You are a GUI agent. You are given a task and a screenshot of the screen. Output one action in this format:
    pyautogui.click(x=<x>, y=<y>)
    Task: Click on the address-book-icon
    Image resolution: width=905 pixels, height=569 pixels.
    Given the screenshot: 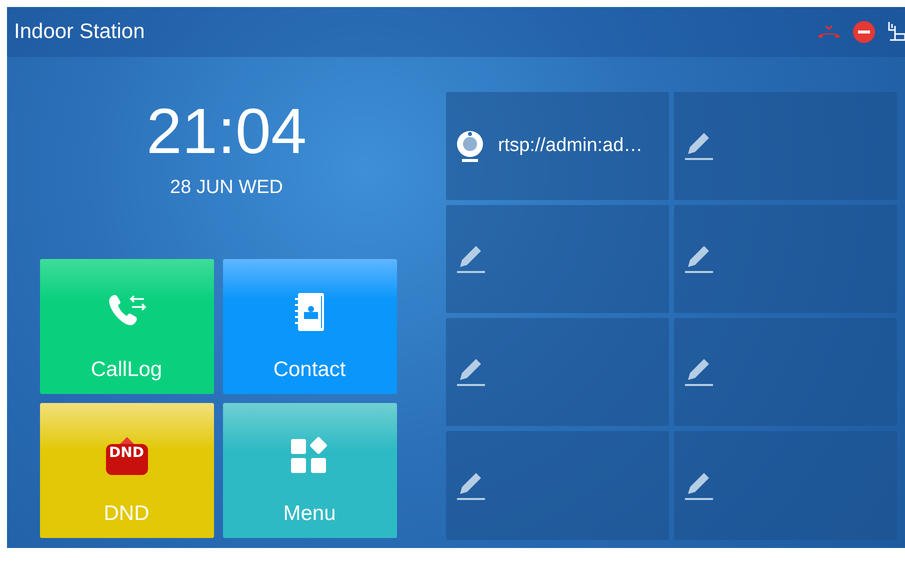 What is the action you would take?
    pyautogui.click(x=309, y=312)
    